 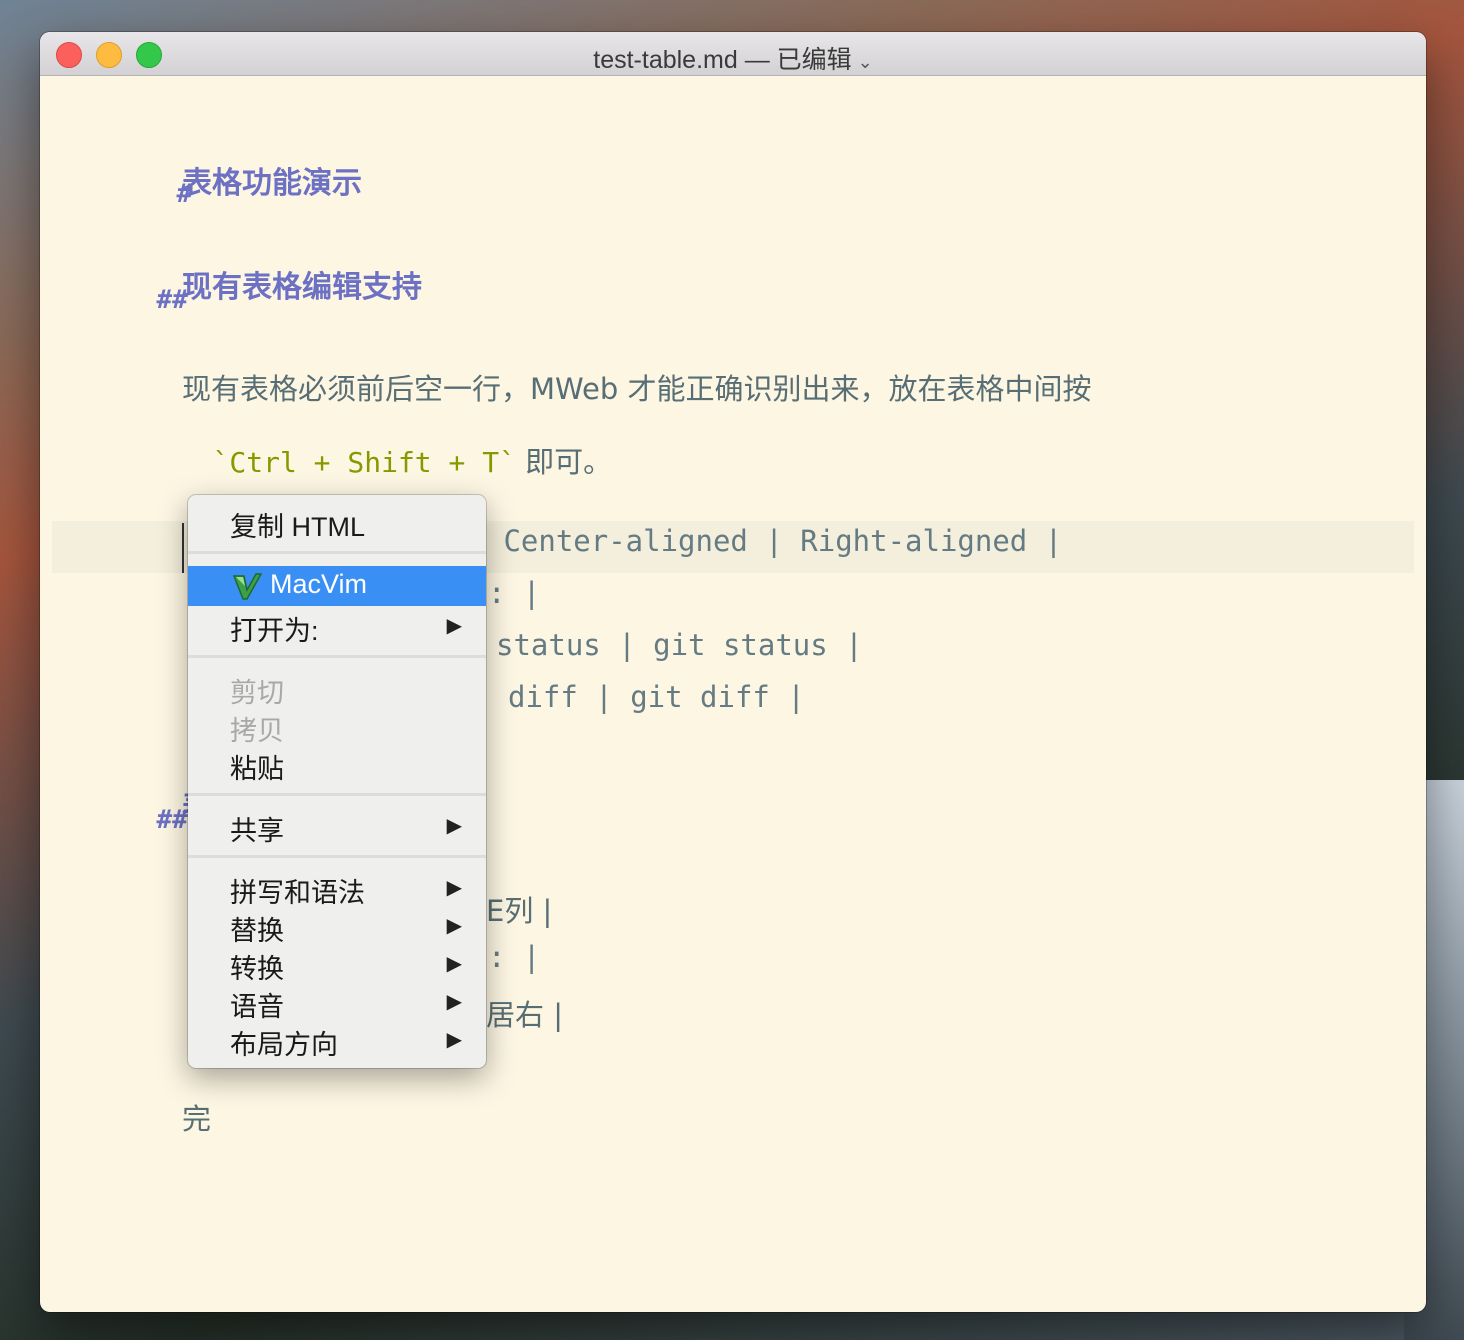 What do you see at coordinates (524, 1015) in the screenshot?
I see `table2-row-1: 居右 |` at bounding box center [524, 1015].